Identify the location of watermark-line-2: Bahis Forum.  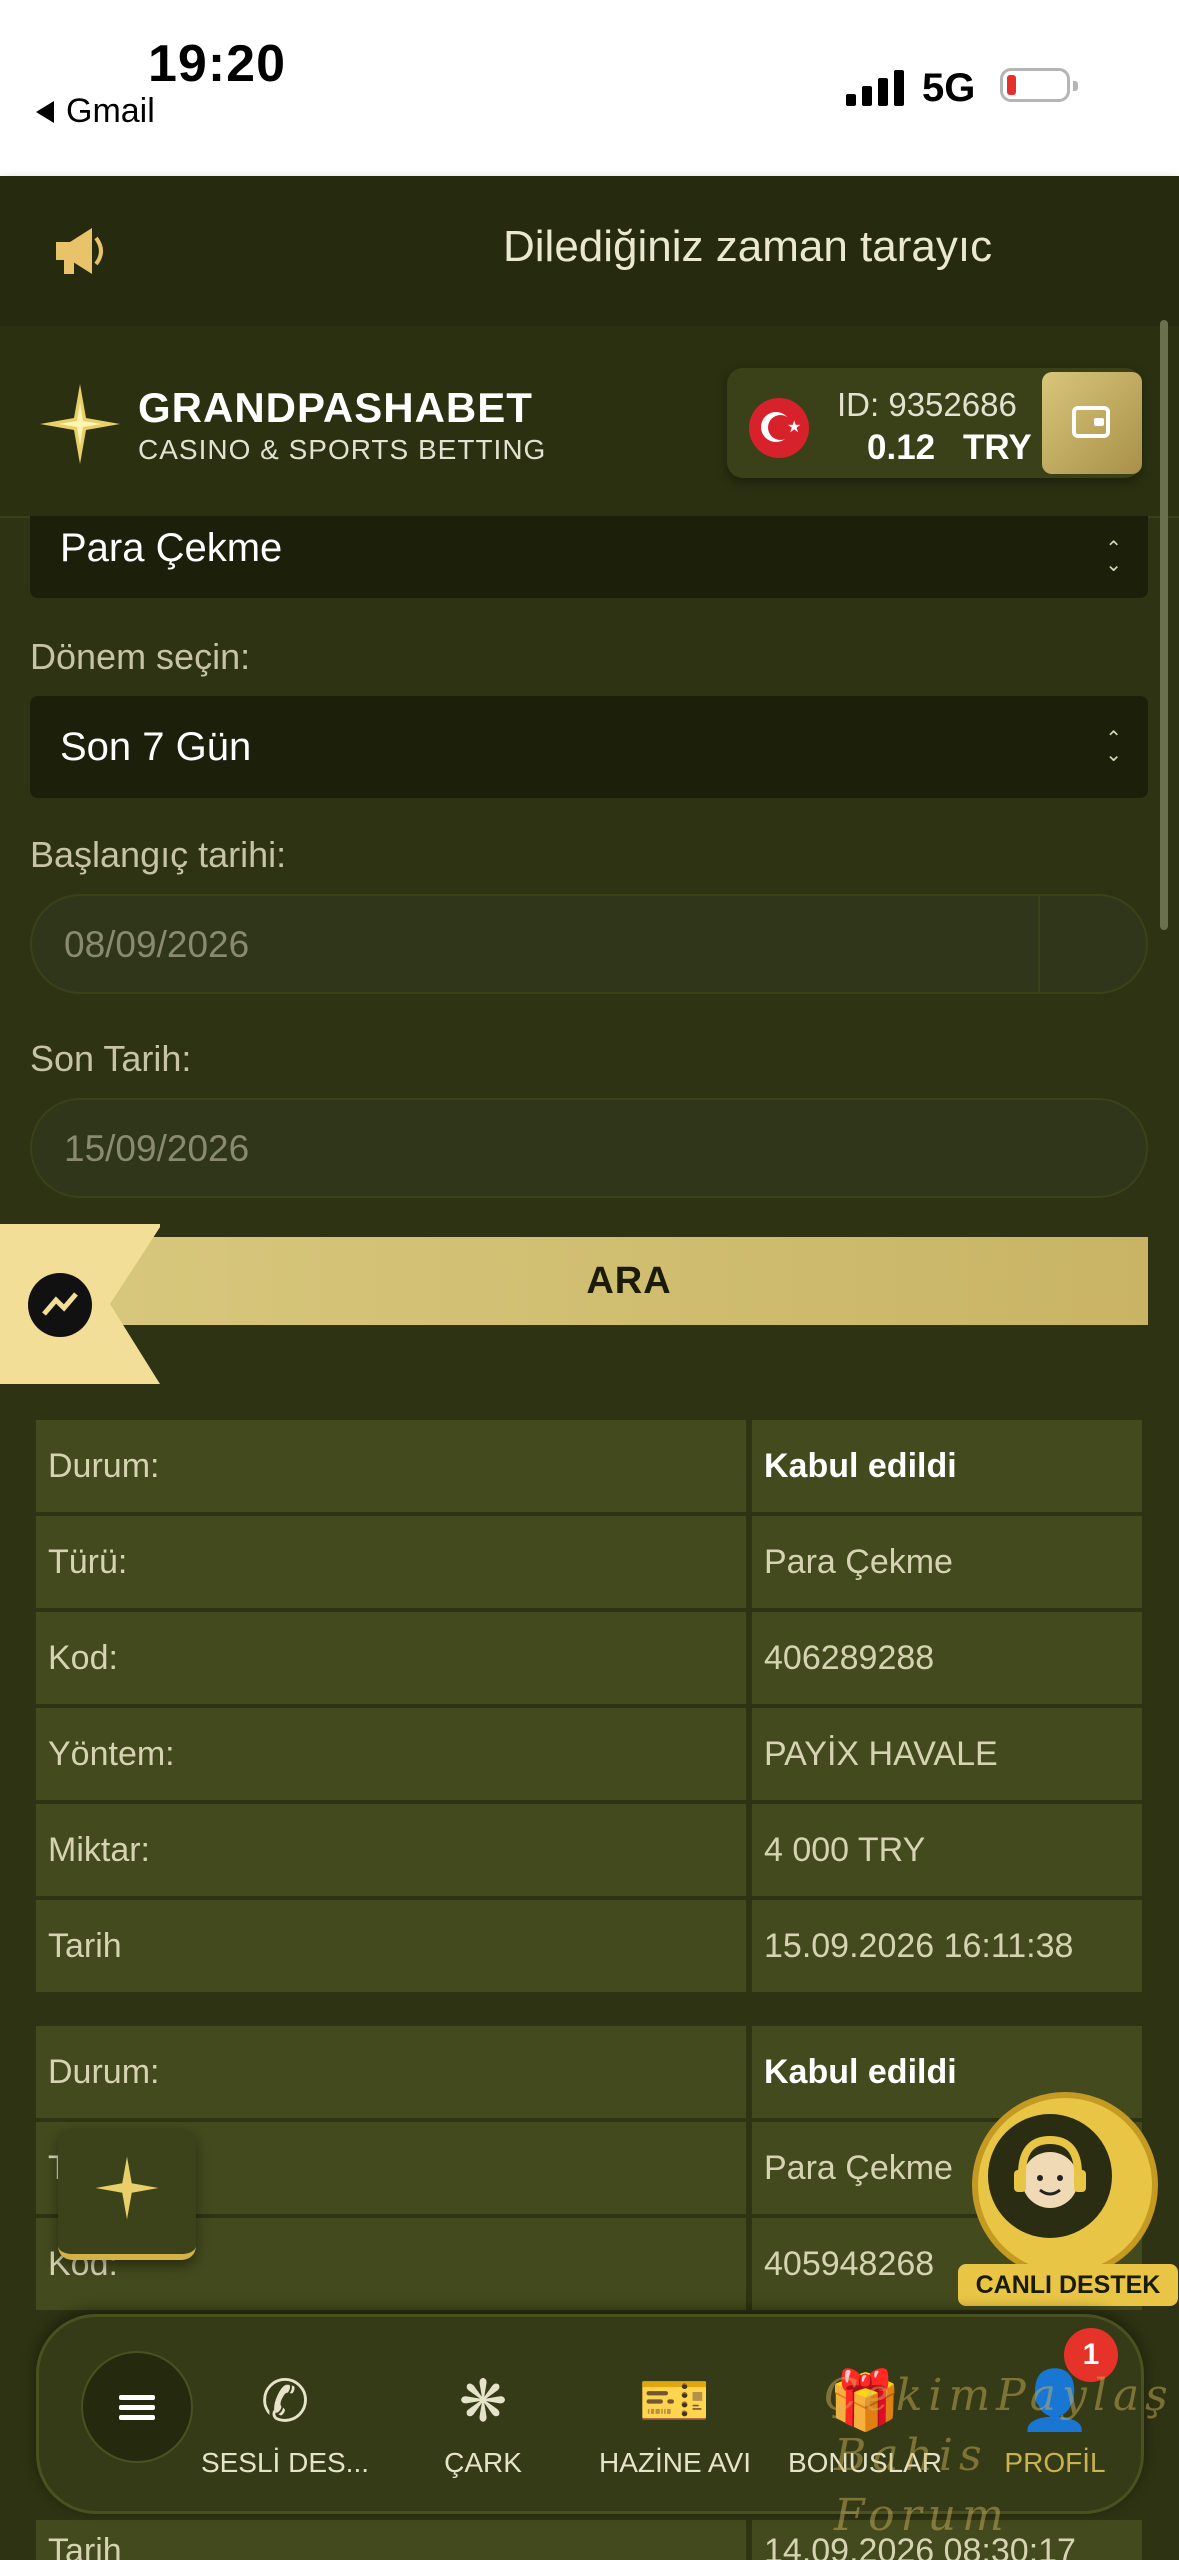
(922, 2485).